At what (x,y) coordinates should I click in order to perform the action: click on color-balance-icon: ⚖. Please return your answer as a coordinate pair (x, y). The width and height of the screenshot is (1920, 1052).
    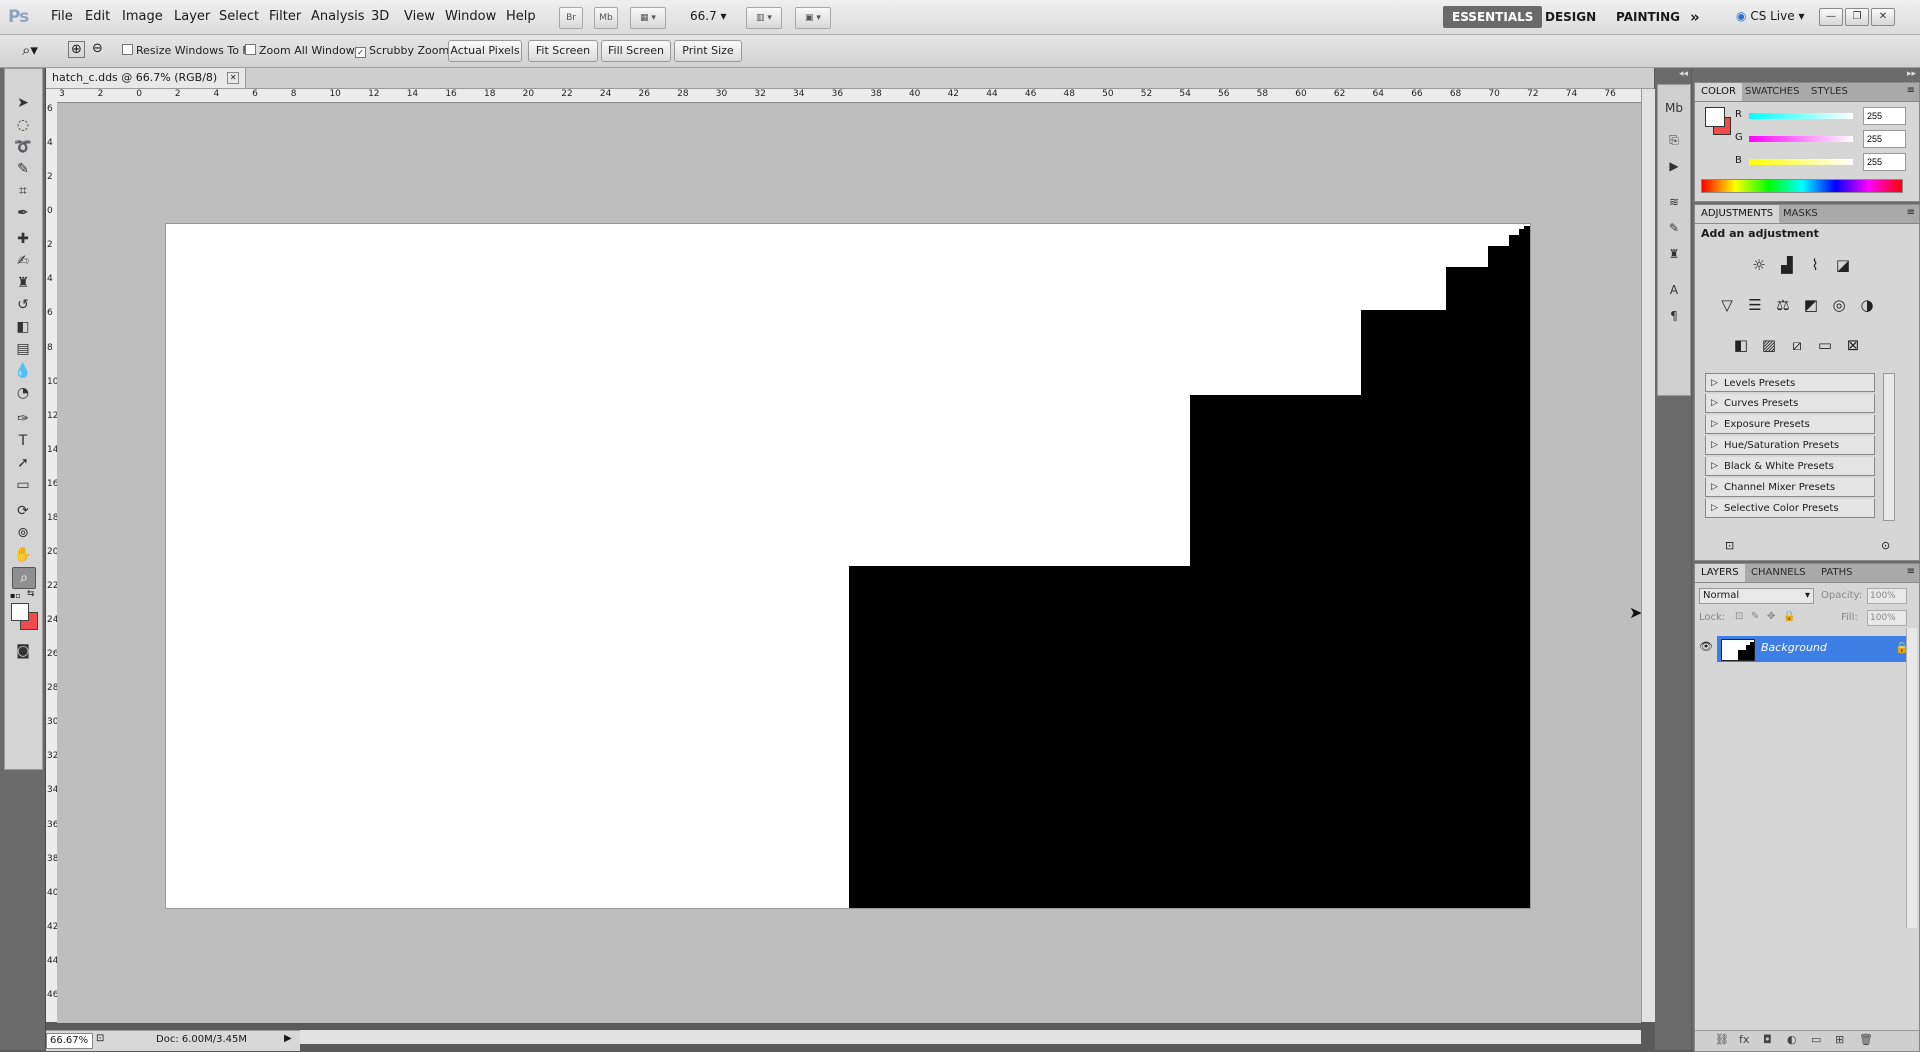
    Looking at the image, I should click on (1783, 305).